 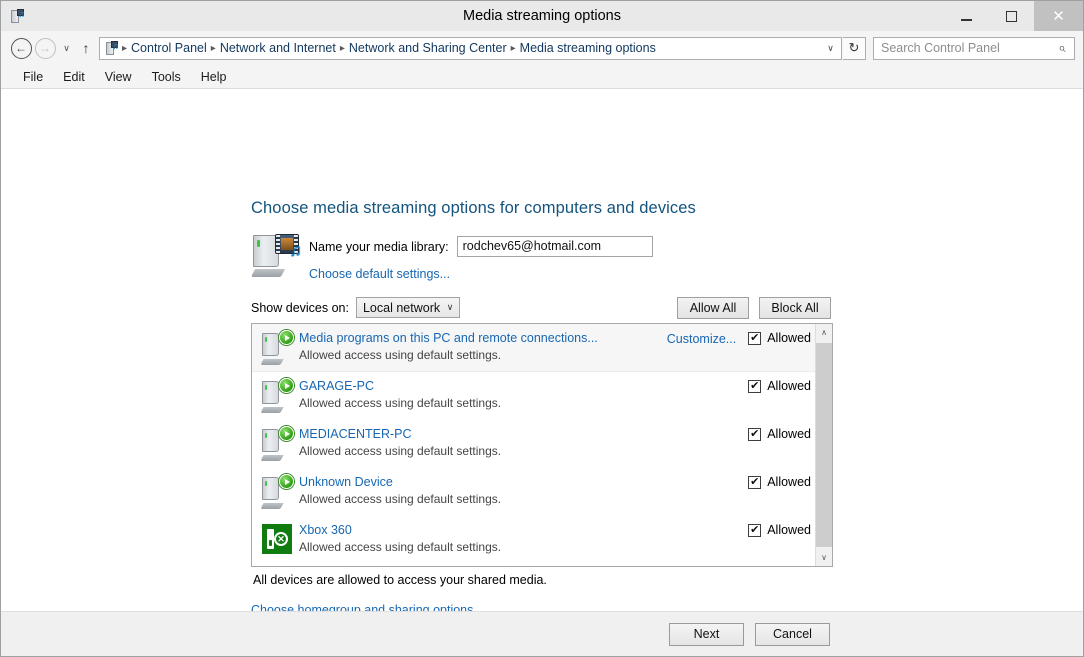 What do you see at coordinates (300, 307) in the screenshot?
I see `show-devices-label: Show devices on:` at bounding box center [300, 307].